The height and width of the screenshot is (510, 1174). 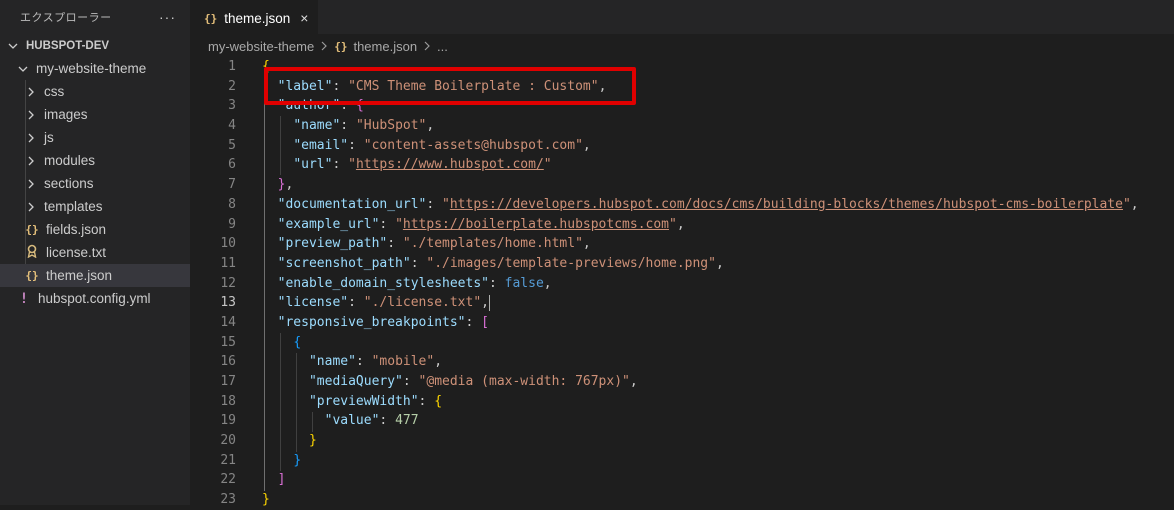 What do you see at coordinates (228, 460) in the screenshot?
I see `line-number: 21` at bounding box center [228, 460].